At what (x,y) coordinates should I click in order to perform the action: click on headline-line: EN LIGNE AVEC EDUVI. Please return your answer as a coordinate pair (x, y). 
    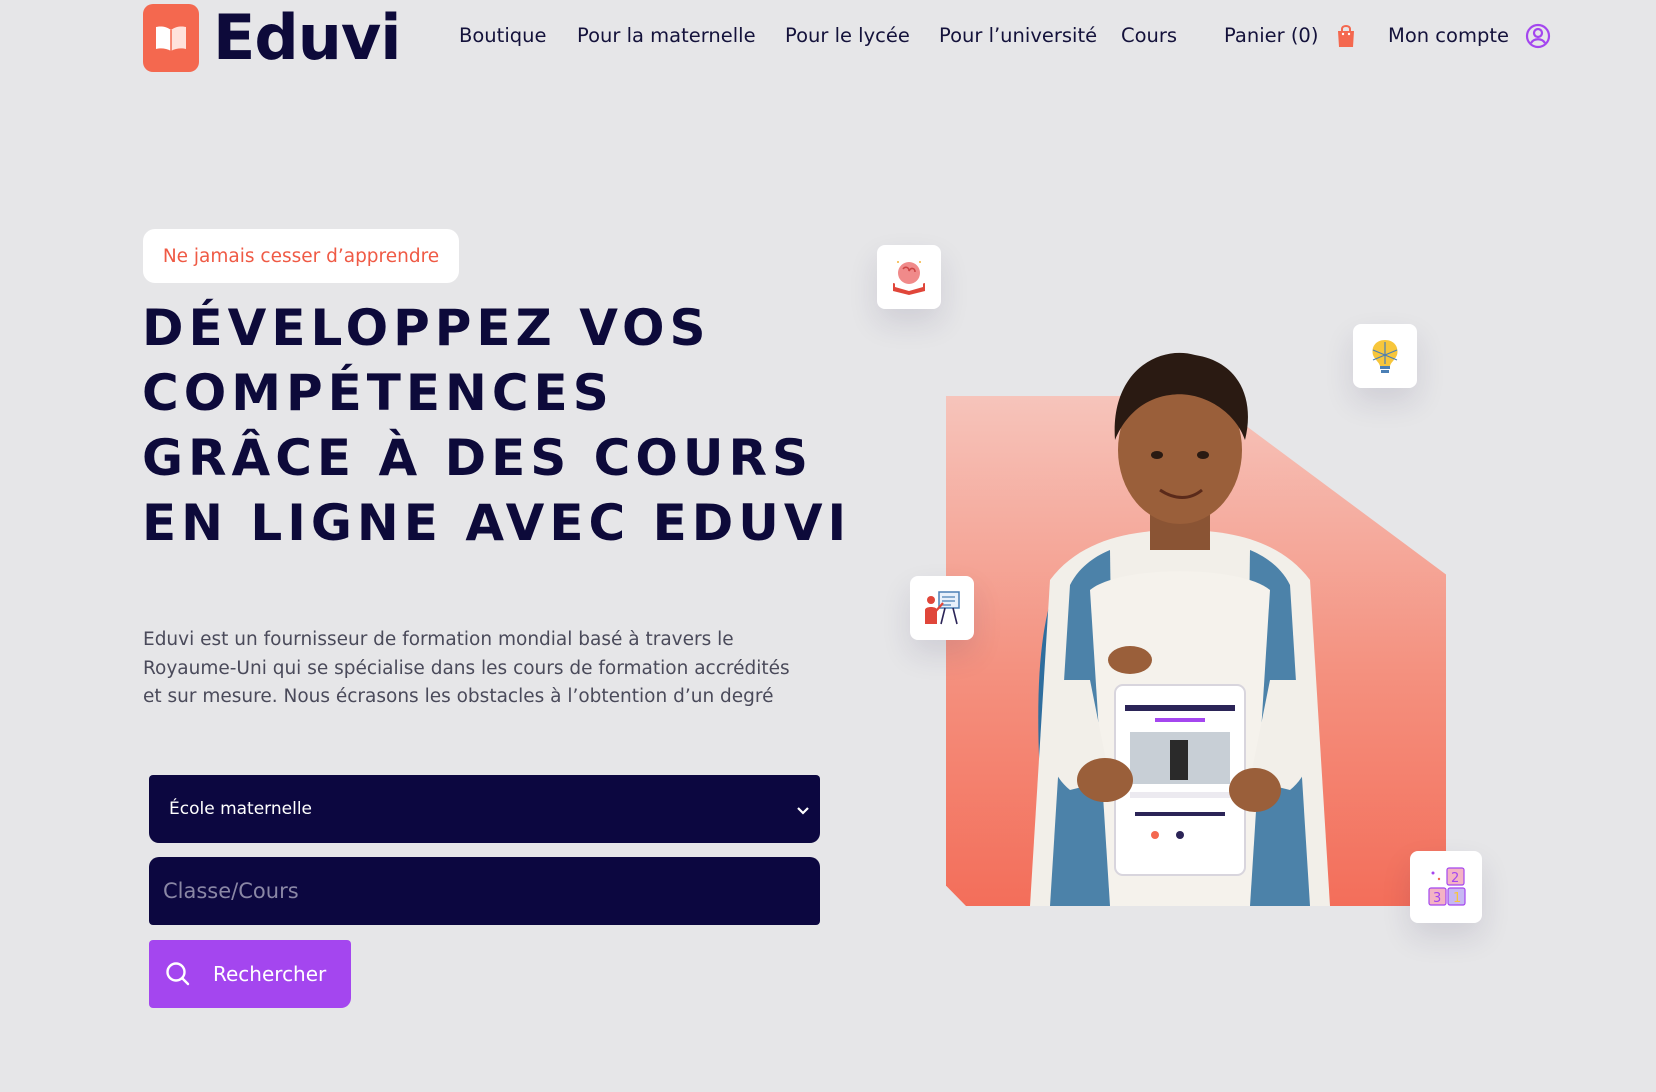
    Looking at the image, I should click on (497, 523).